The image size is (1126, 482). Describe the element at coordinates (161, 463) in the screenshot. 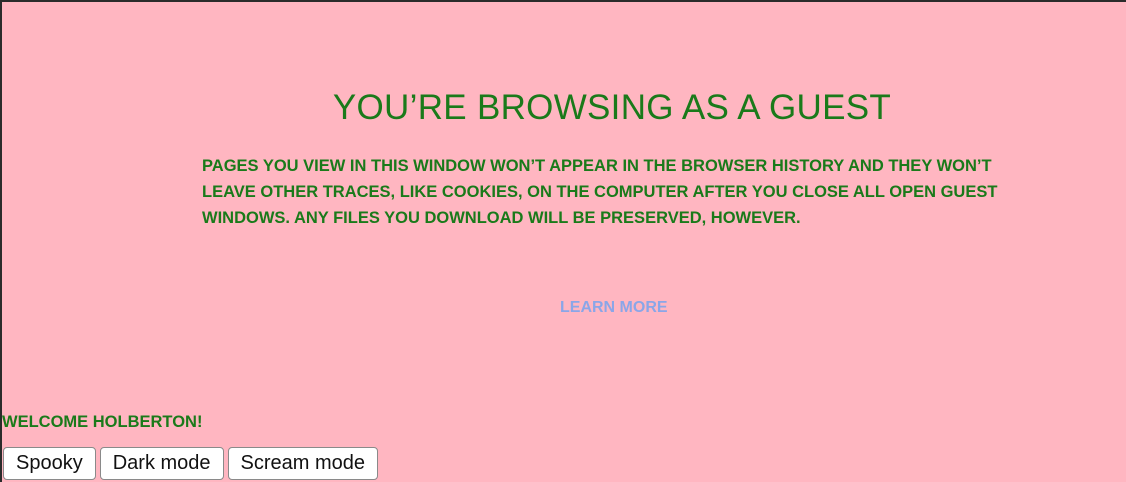

I see `dark-mode-button: Dark mode` at that location.